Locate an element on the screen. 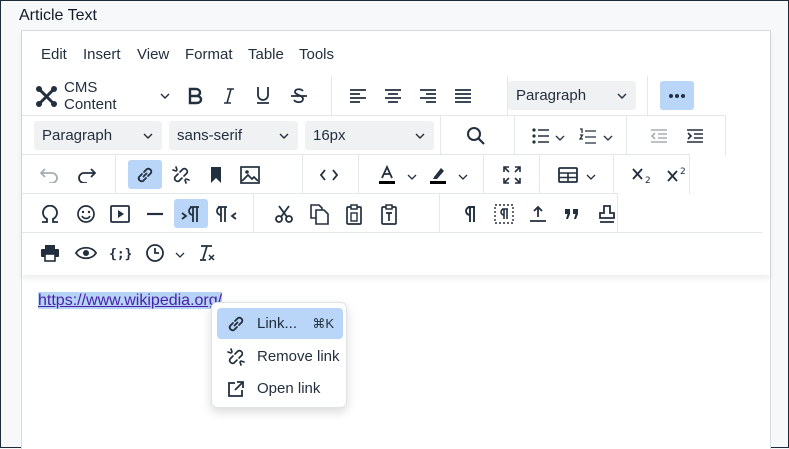 This screenshot has height=449, width=789. table-button is located at coordinates (568, 174).